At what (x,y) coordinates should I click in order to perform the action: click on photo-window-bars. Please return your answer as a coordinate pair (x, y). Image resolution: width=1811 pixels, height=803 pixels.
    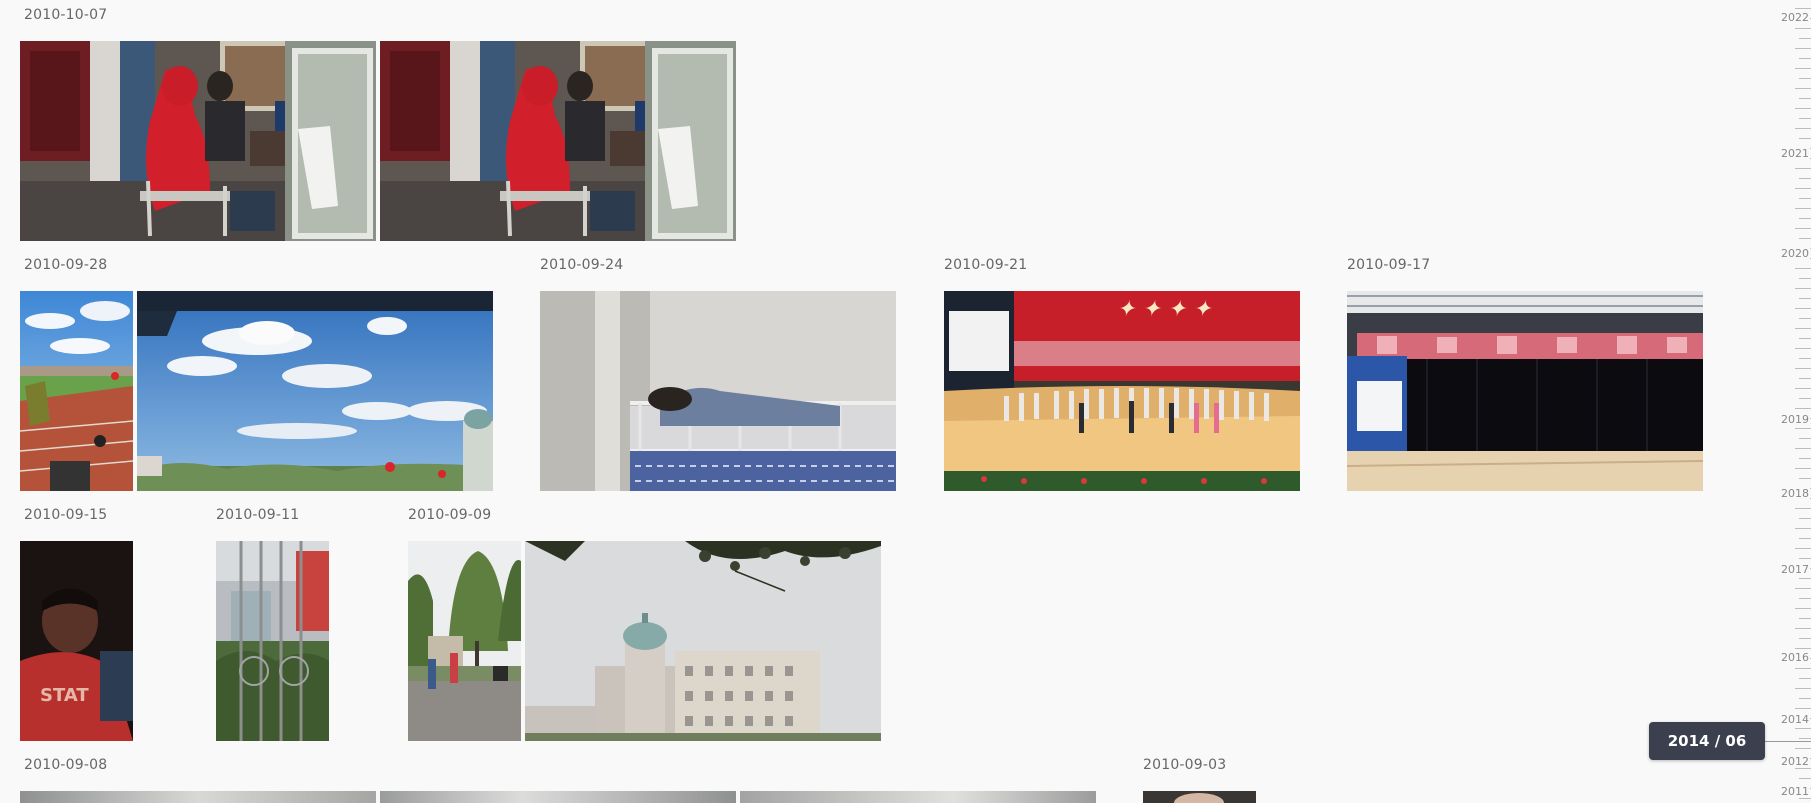
    Looking at the image, I should click on (272, 641).